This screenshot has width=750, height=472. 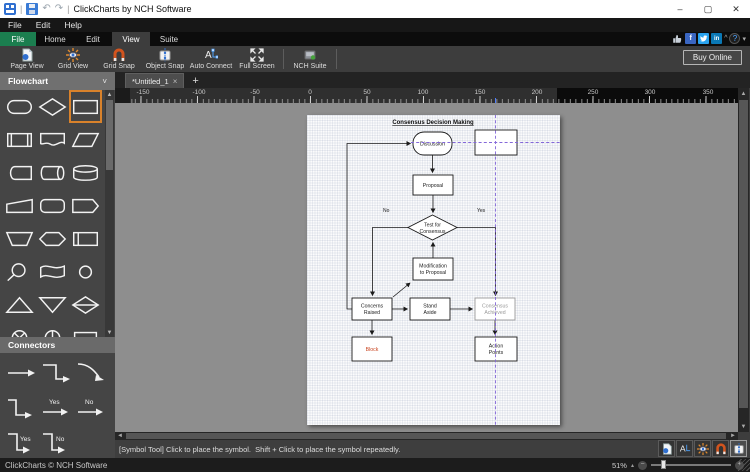 What do you see at coordinates (52, 238) in the screenshot?
I see `shape-preparation` at bounding box center [52, 238].